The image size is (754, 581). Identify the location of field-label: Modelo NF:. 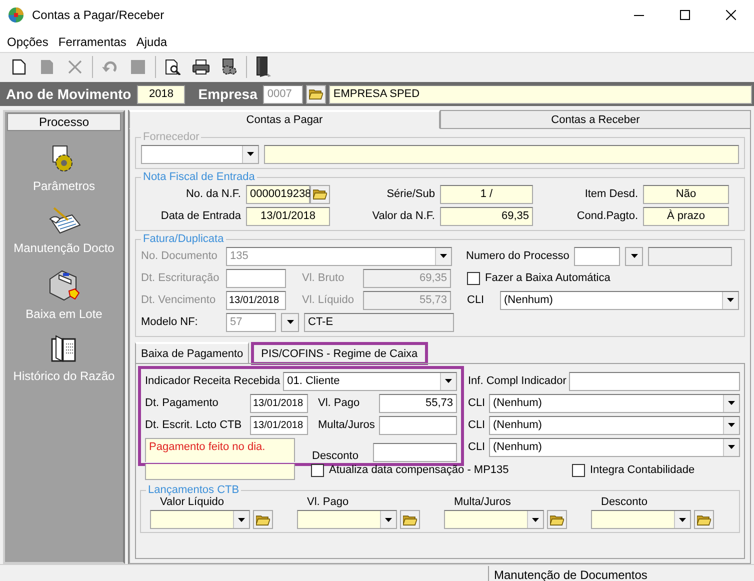
(170, 322).